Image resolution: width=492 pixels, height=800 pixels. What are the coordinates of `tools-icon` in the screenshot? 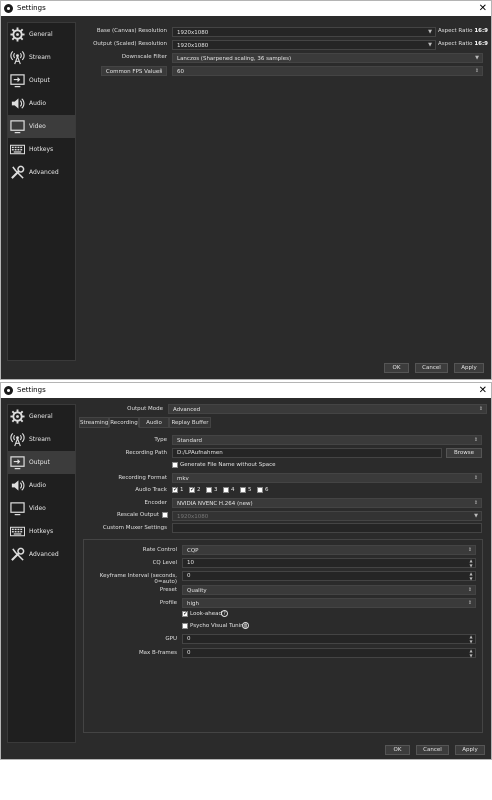 It's located at (18, 172).